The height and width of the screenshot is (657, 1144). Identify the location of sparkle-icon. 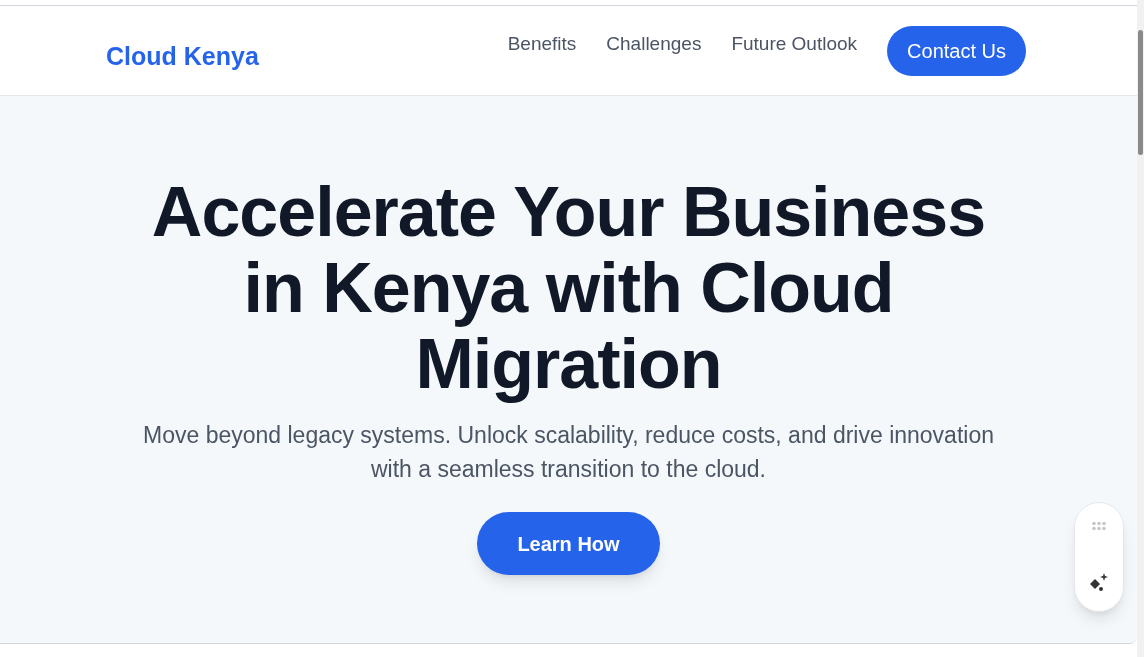
(1099, 582).